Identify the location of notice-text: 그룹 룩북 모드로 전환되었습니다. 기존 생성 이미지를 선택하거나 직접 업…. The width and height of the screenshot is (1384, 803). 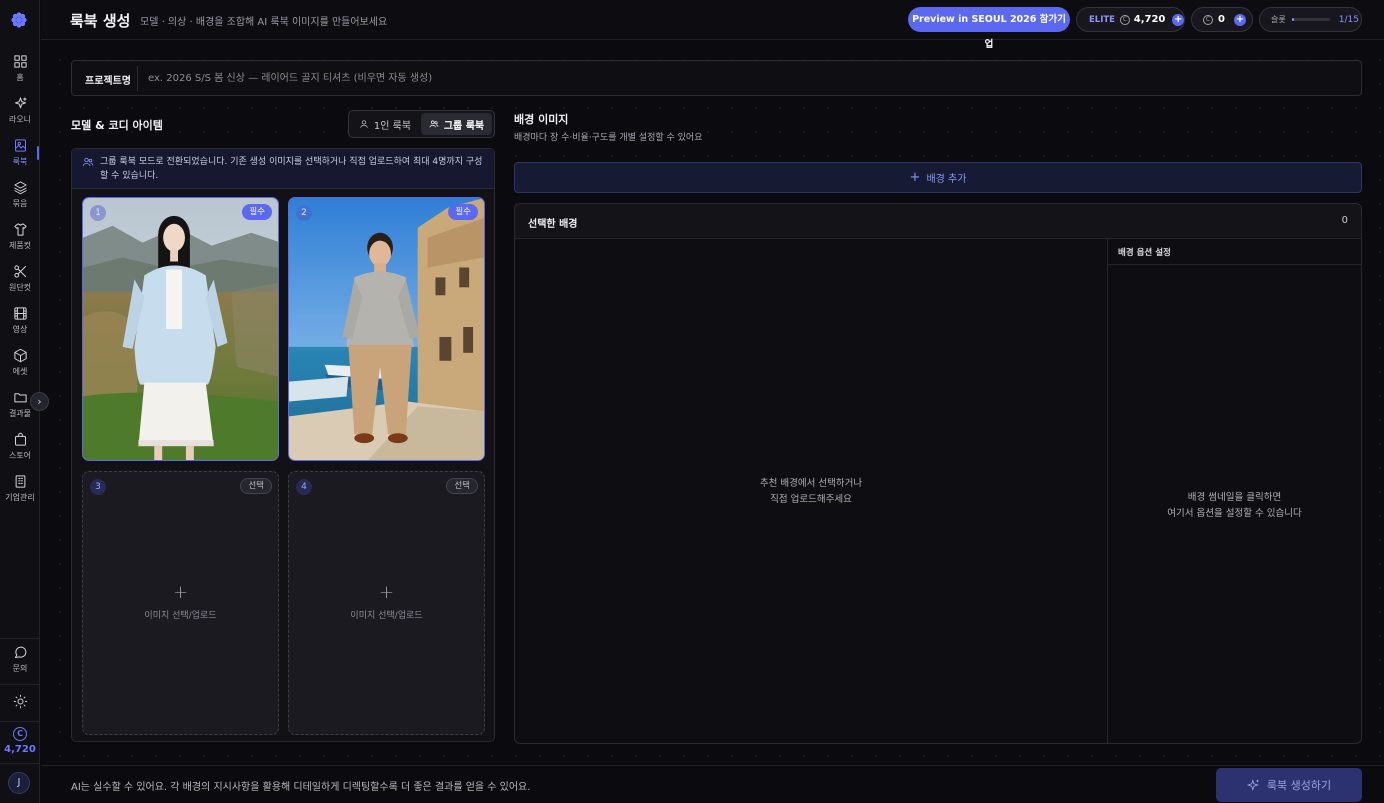
(291, 169).